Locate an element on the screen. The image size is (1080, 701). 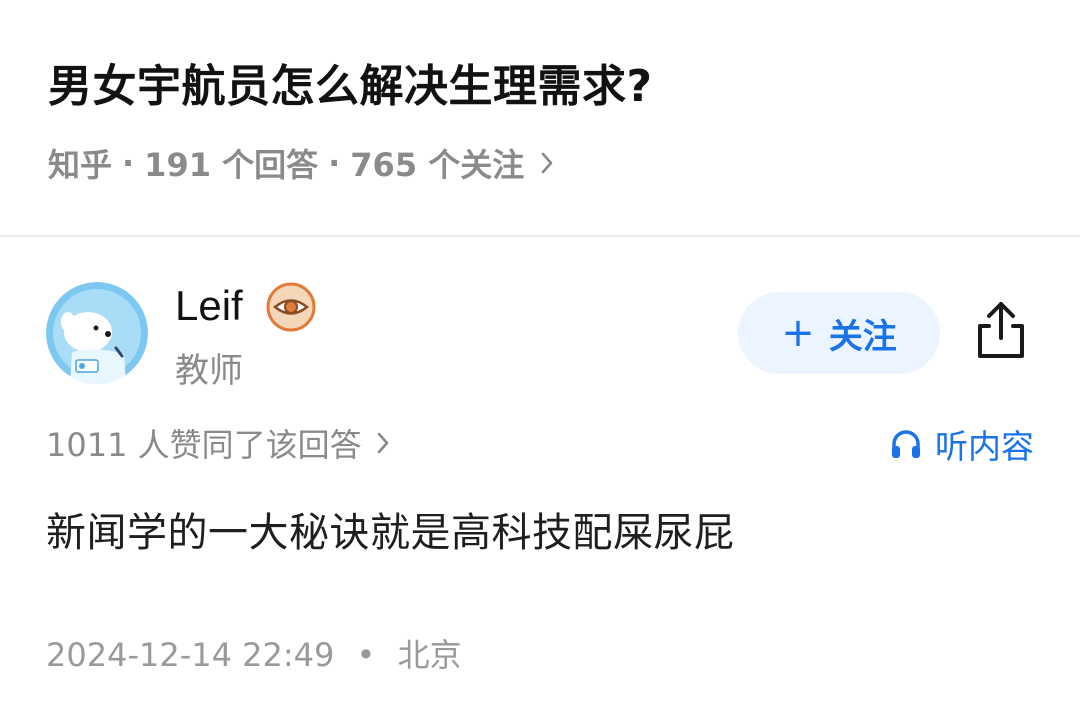
source-label: 知乎 is located at coordinates (80, 165).